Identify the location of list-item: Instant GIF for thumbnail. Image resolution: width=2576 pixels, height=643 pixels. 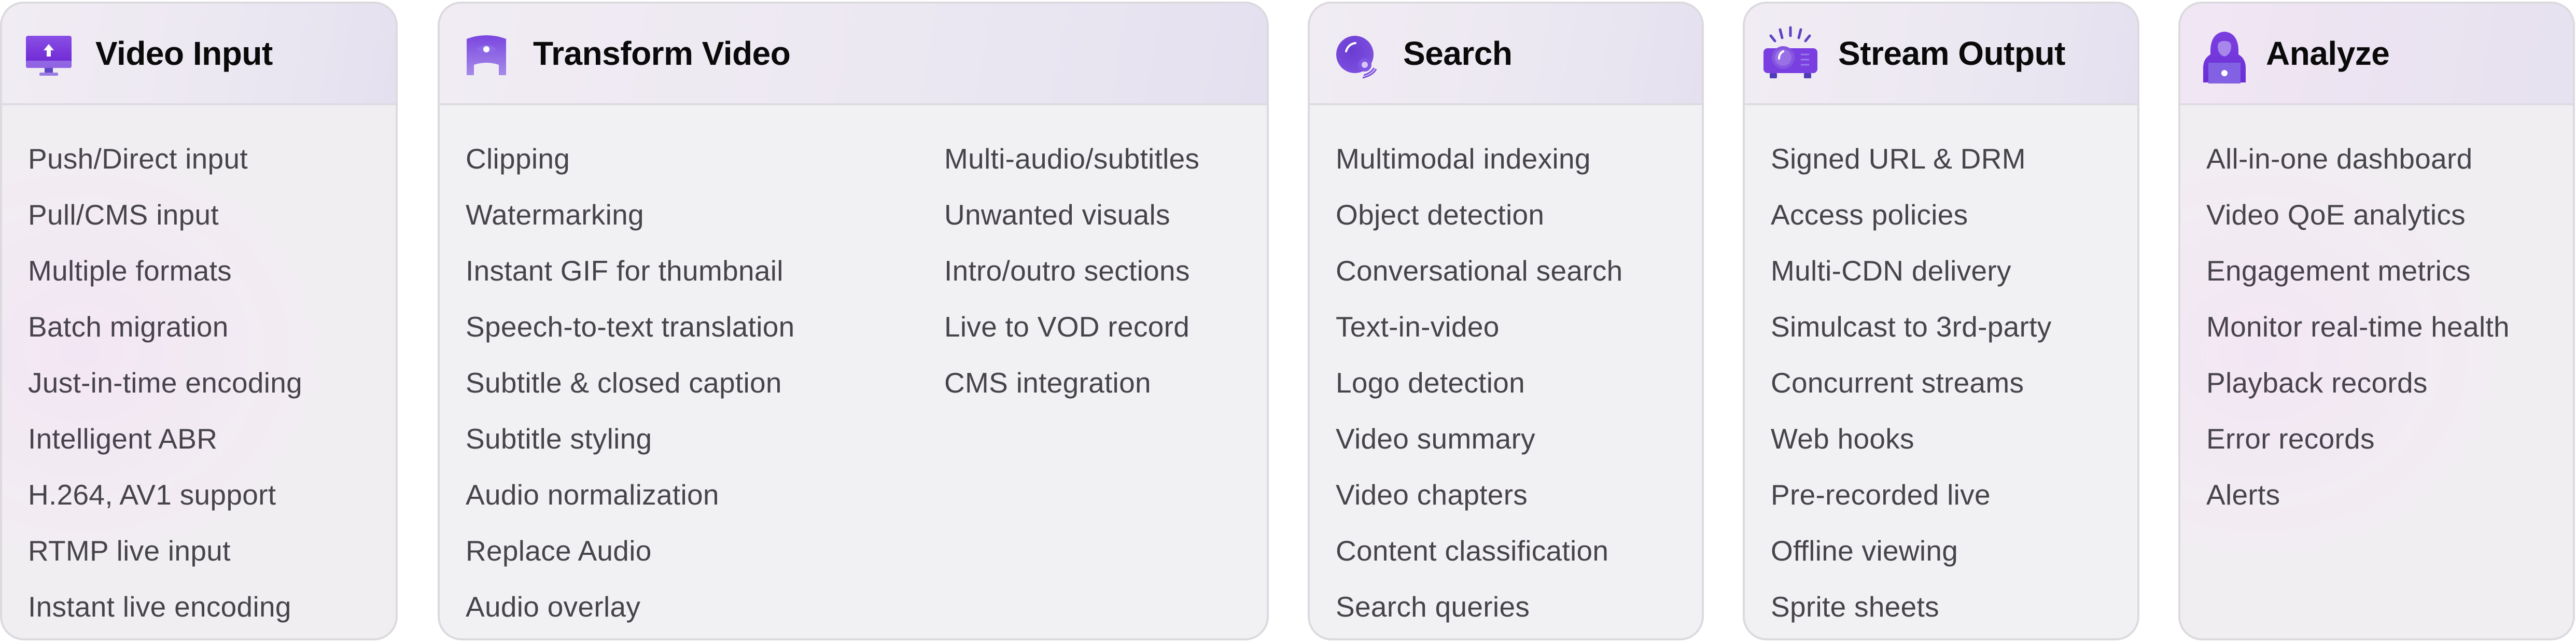
(624, 271).